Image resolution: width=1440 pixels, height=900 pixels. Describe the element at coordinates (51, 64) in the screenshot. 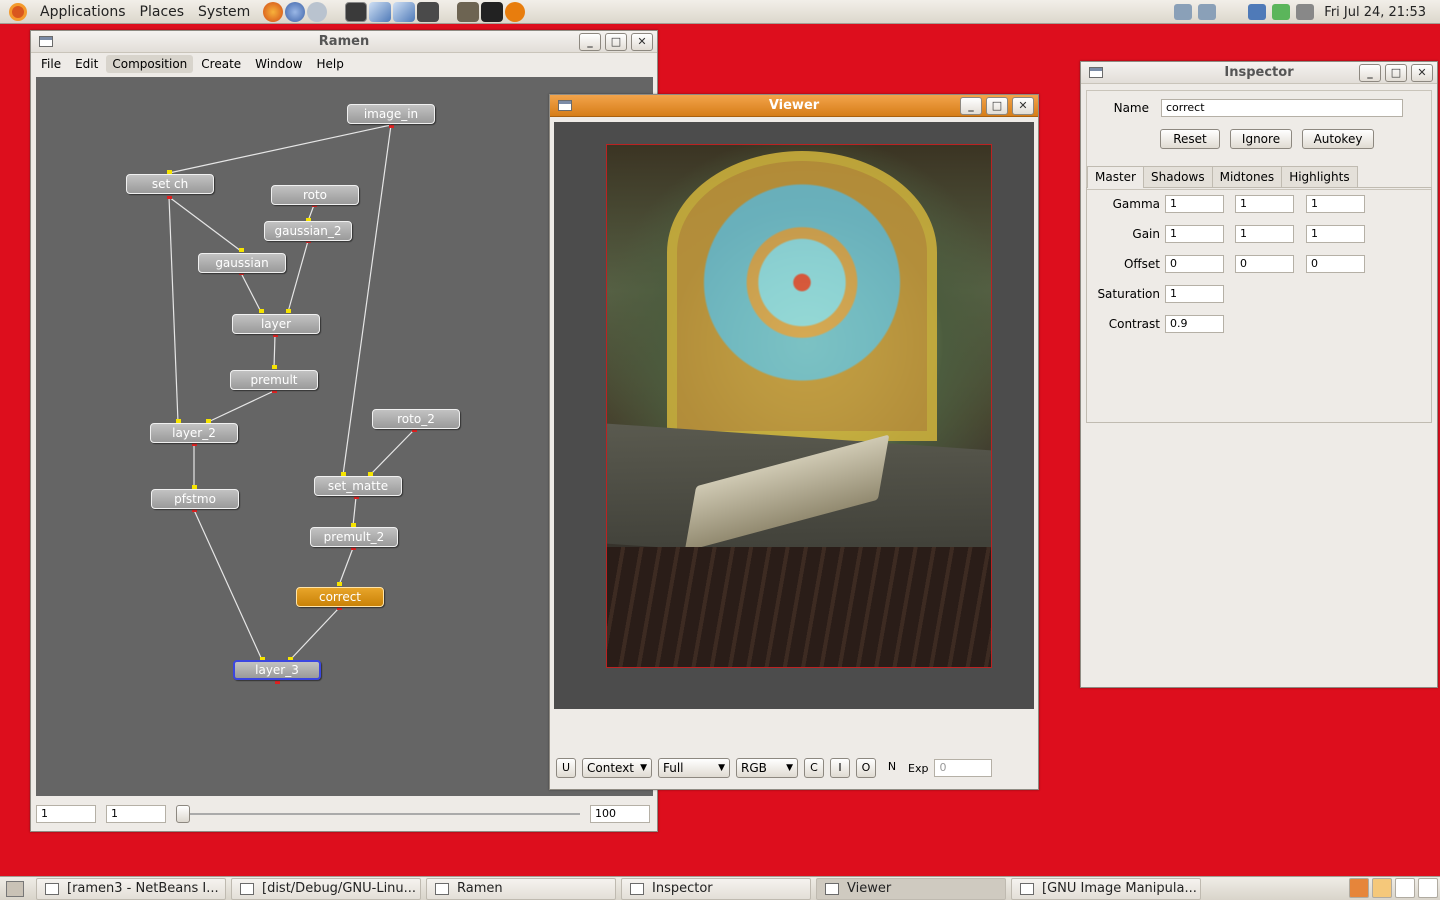

I see `menu-file: File` at that location.